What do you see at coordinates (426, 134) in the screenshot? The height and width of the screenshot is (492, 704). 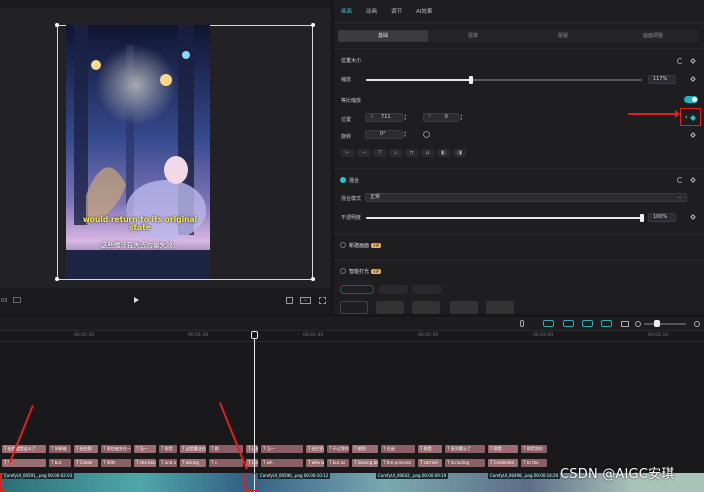 I see `rotate-dial-icon` at bounding box center [426, 134].